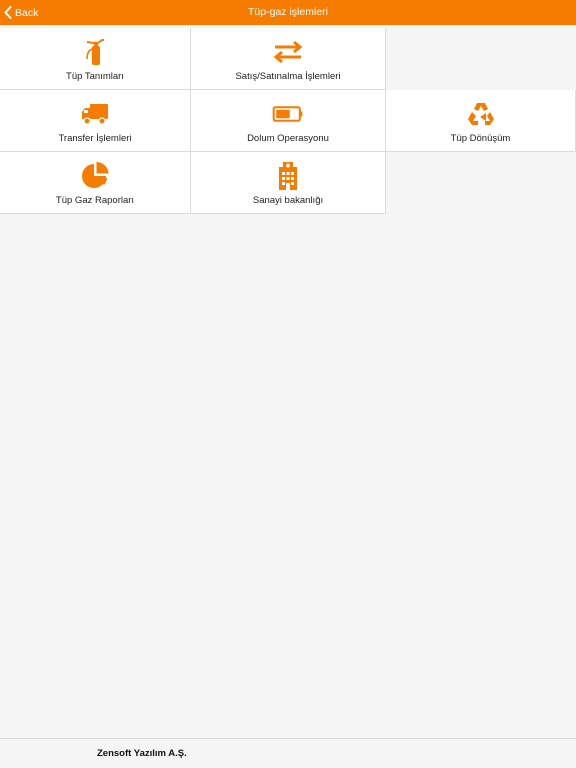 Image resolution: width=576 pixels, height=768 pixels. Describe the element at coordinates (288, 52) in the screenshot. I see `swap-arrows-icon` at that location.